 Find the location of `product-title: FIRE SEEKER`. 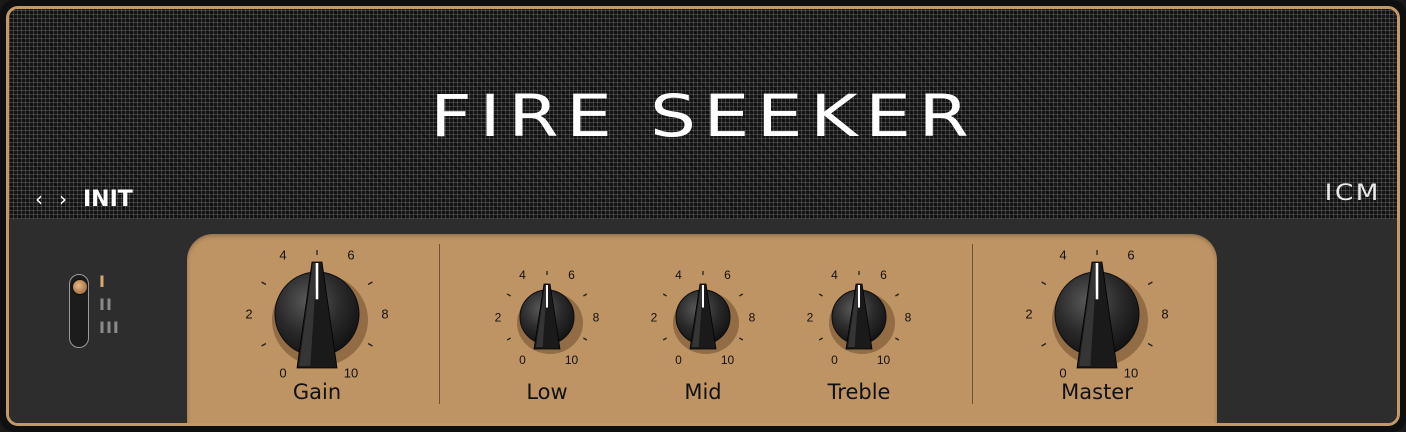

product-title: FIRE SEEKER is located at coordinates (703, 116).